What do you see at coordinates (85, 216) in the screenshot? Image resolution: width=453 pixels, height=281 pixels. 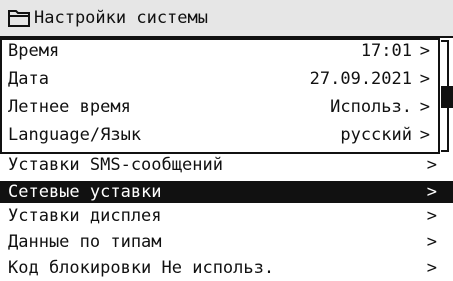 I see `menu-item-label: Уставки дисплея` at bounding box center [85, 216].